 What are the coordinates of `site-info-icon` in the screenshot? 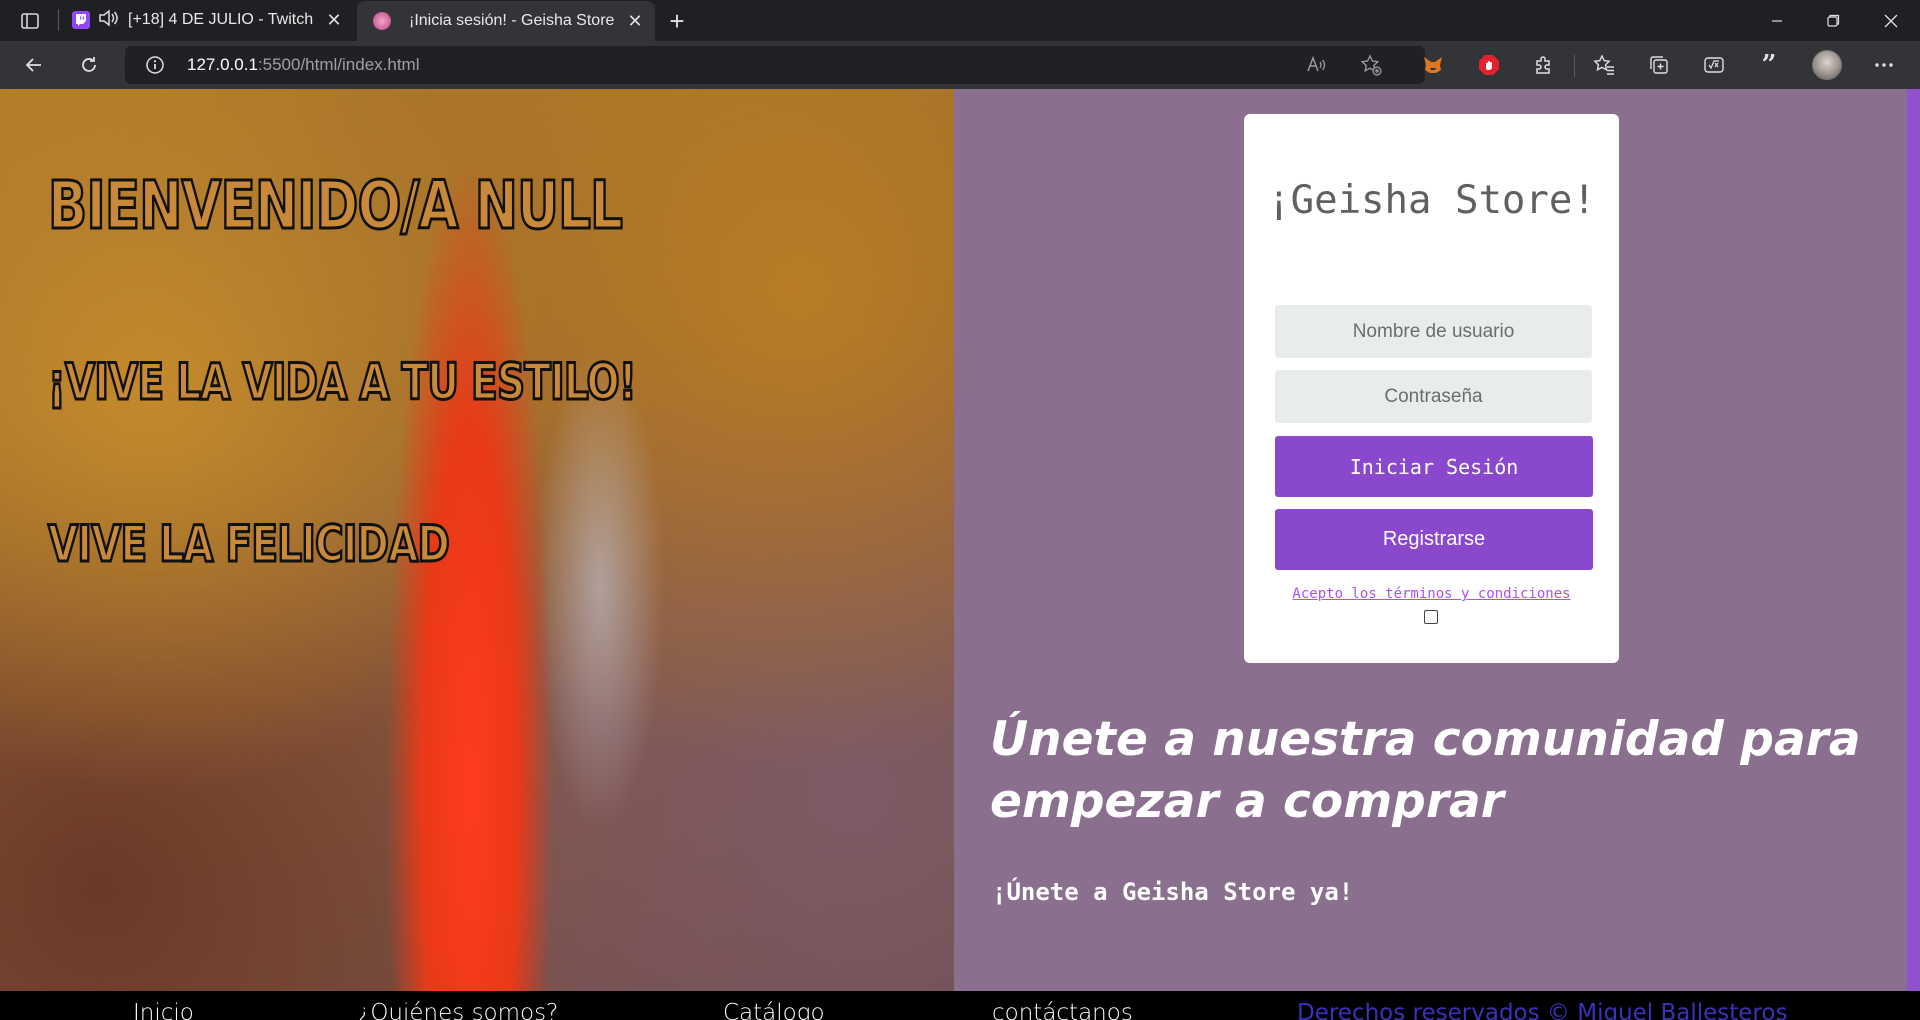 It's located at (155, 65).